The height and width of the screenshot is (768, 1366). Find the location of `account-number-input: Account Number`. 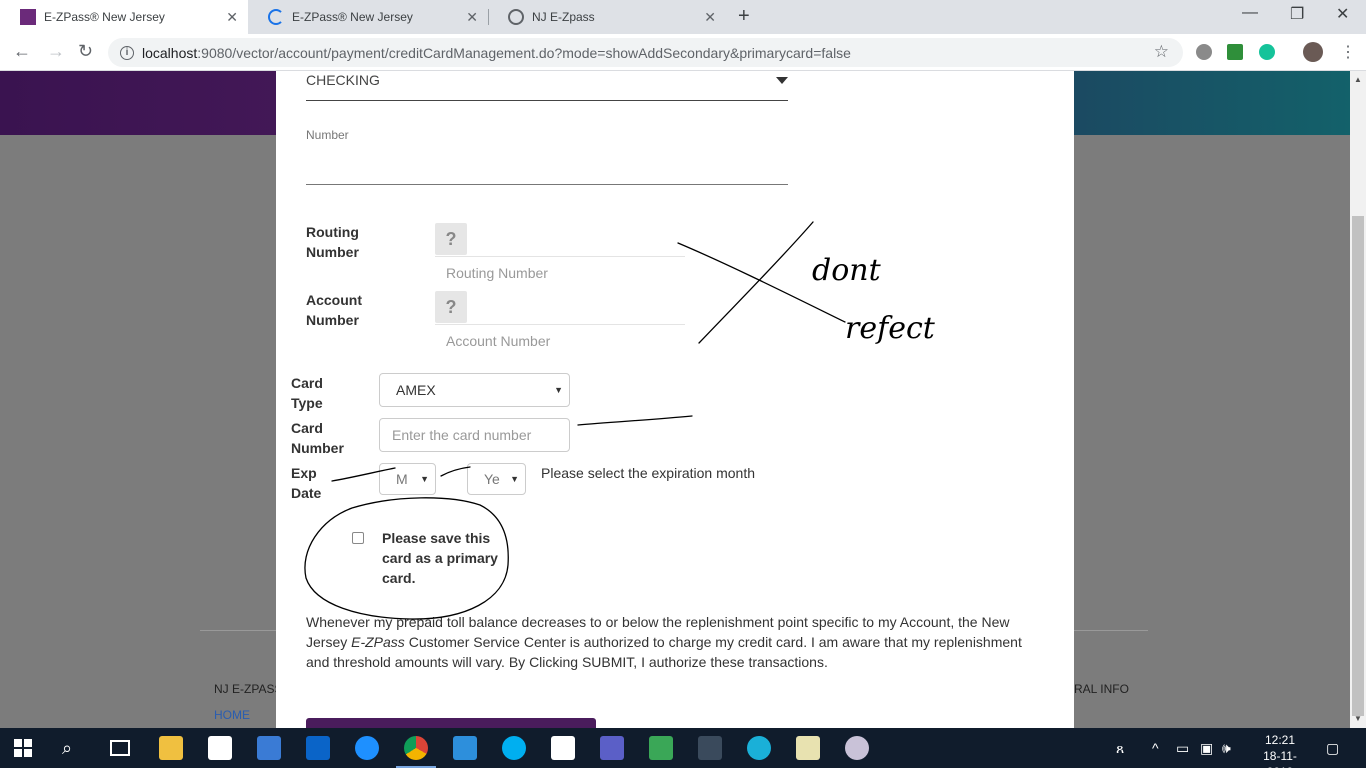

account-number-input: Account Number is located at coordinates (498, 341).